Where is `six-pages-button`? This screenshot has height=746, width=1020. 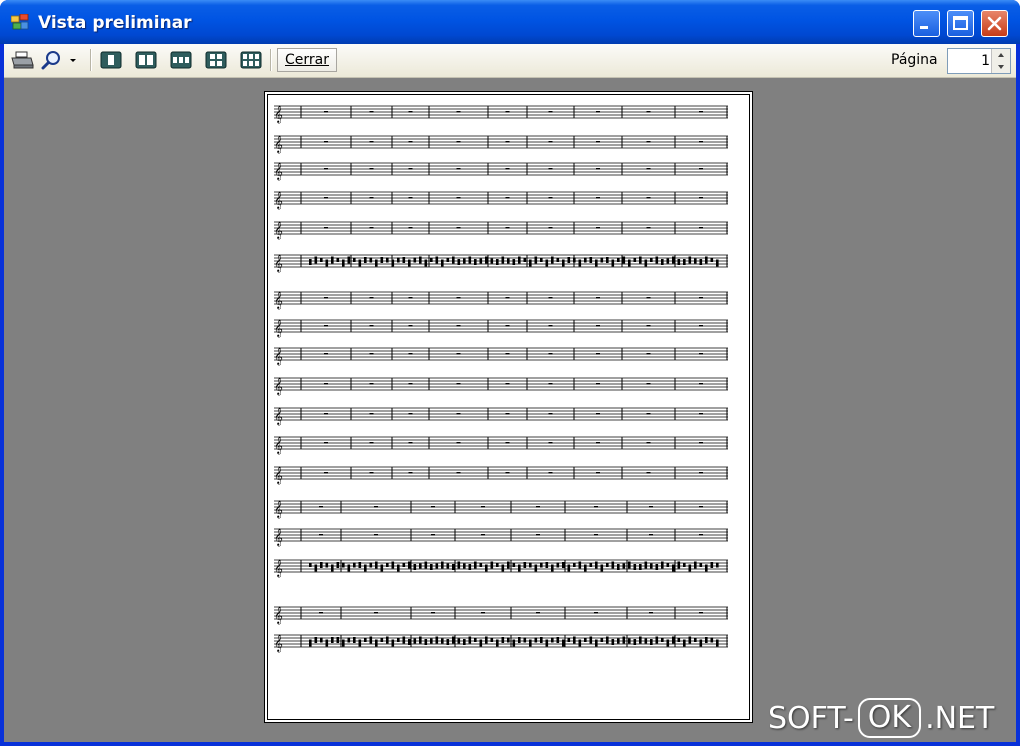
six-pages-button is located at coordinates (251, 60).